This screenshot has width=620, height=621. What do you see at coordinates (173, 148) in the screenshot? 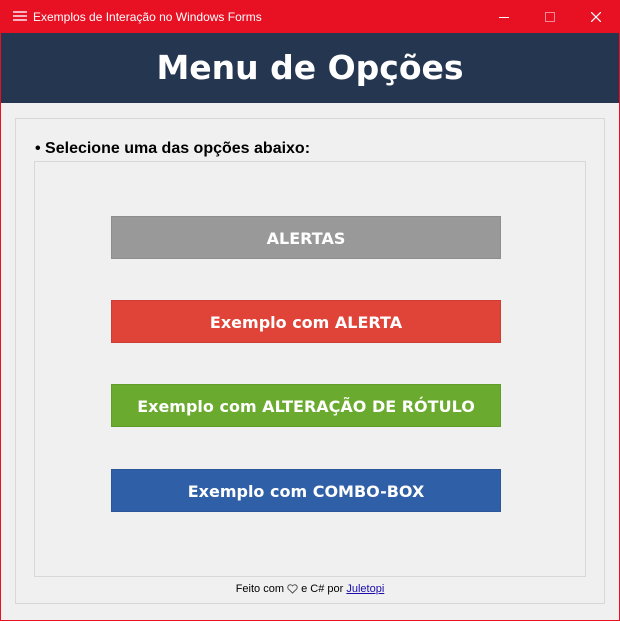
I see `select-option-label: • Selecione uma das opções abaixo:` at bounding box center [173, 148].